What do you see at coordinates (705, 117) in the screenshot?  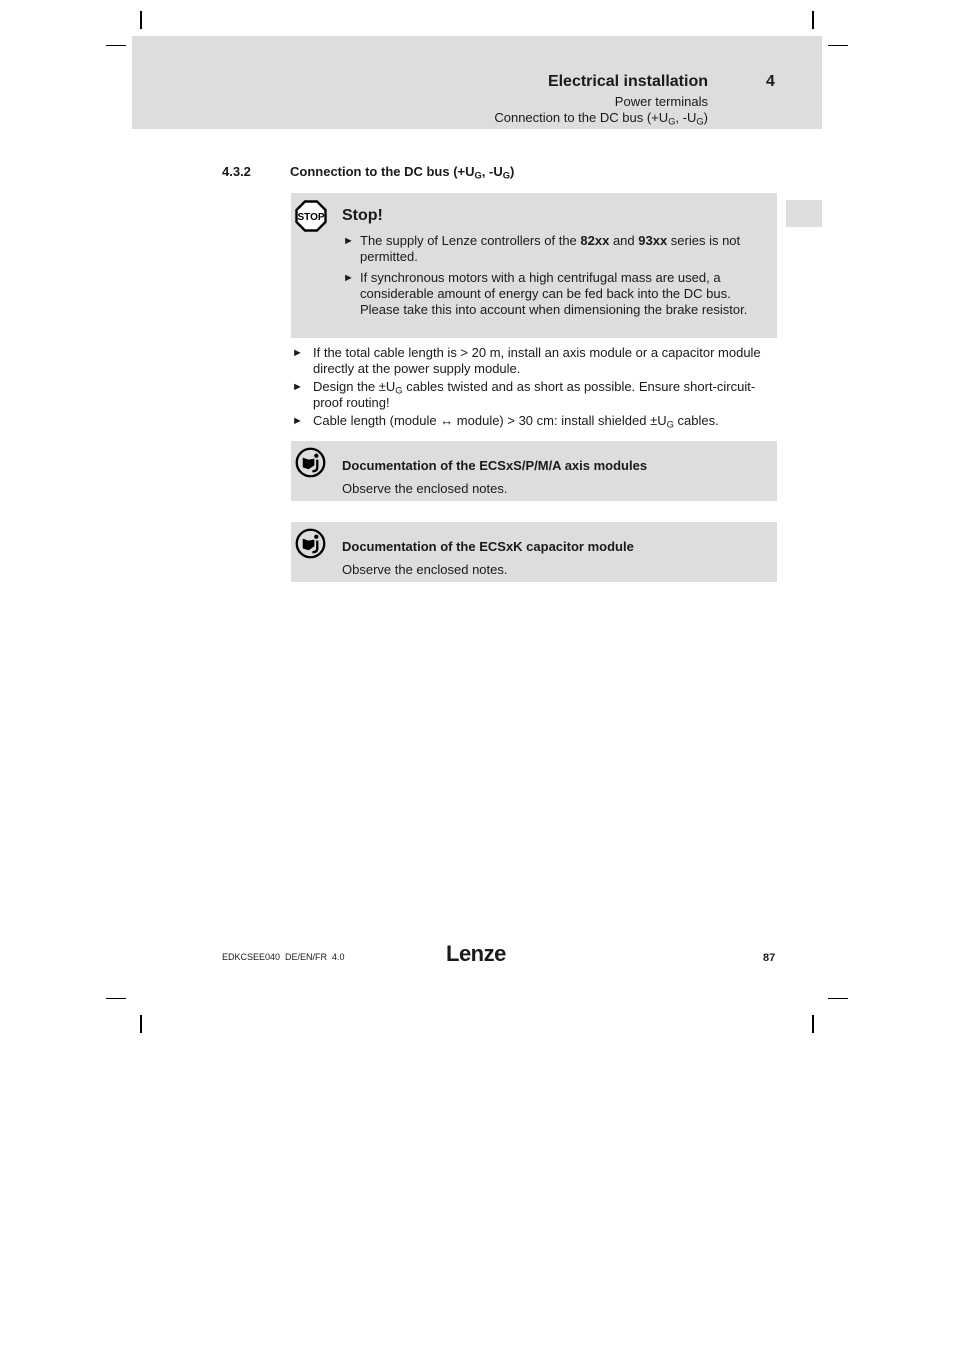 I see `breadcrumb-text: )` at bounding box center [705, 117].